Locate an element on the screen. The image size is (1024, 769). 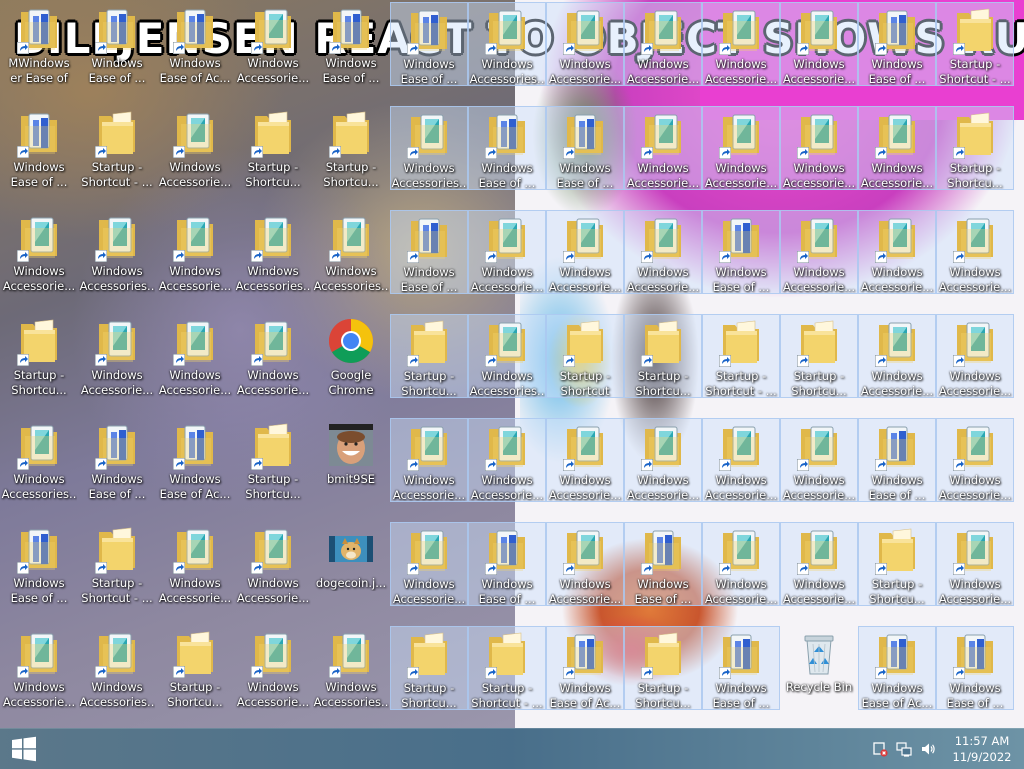
desktop-icon: Google Chrome is located at coordinates (351, 356).